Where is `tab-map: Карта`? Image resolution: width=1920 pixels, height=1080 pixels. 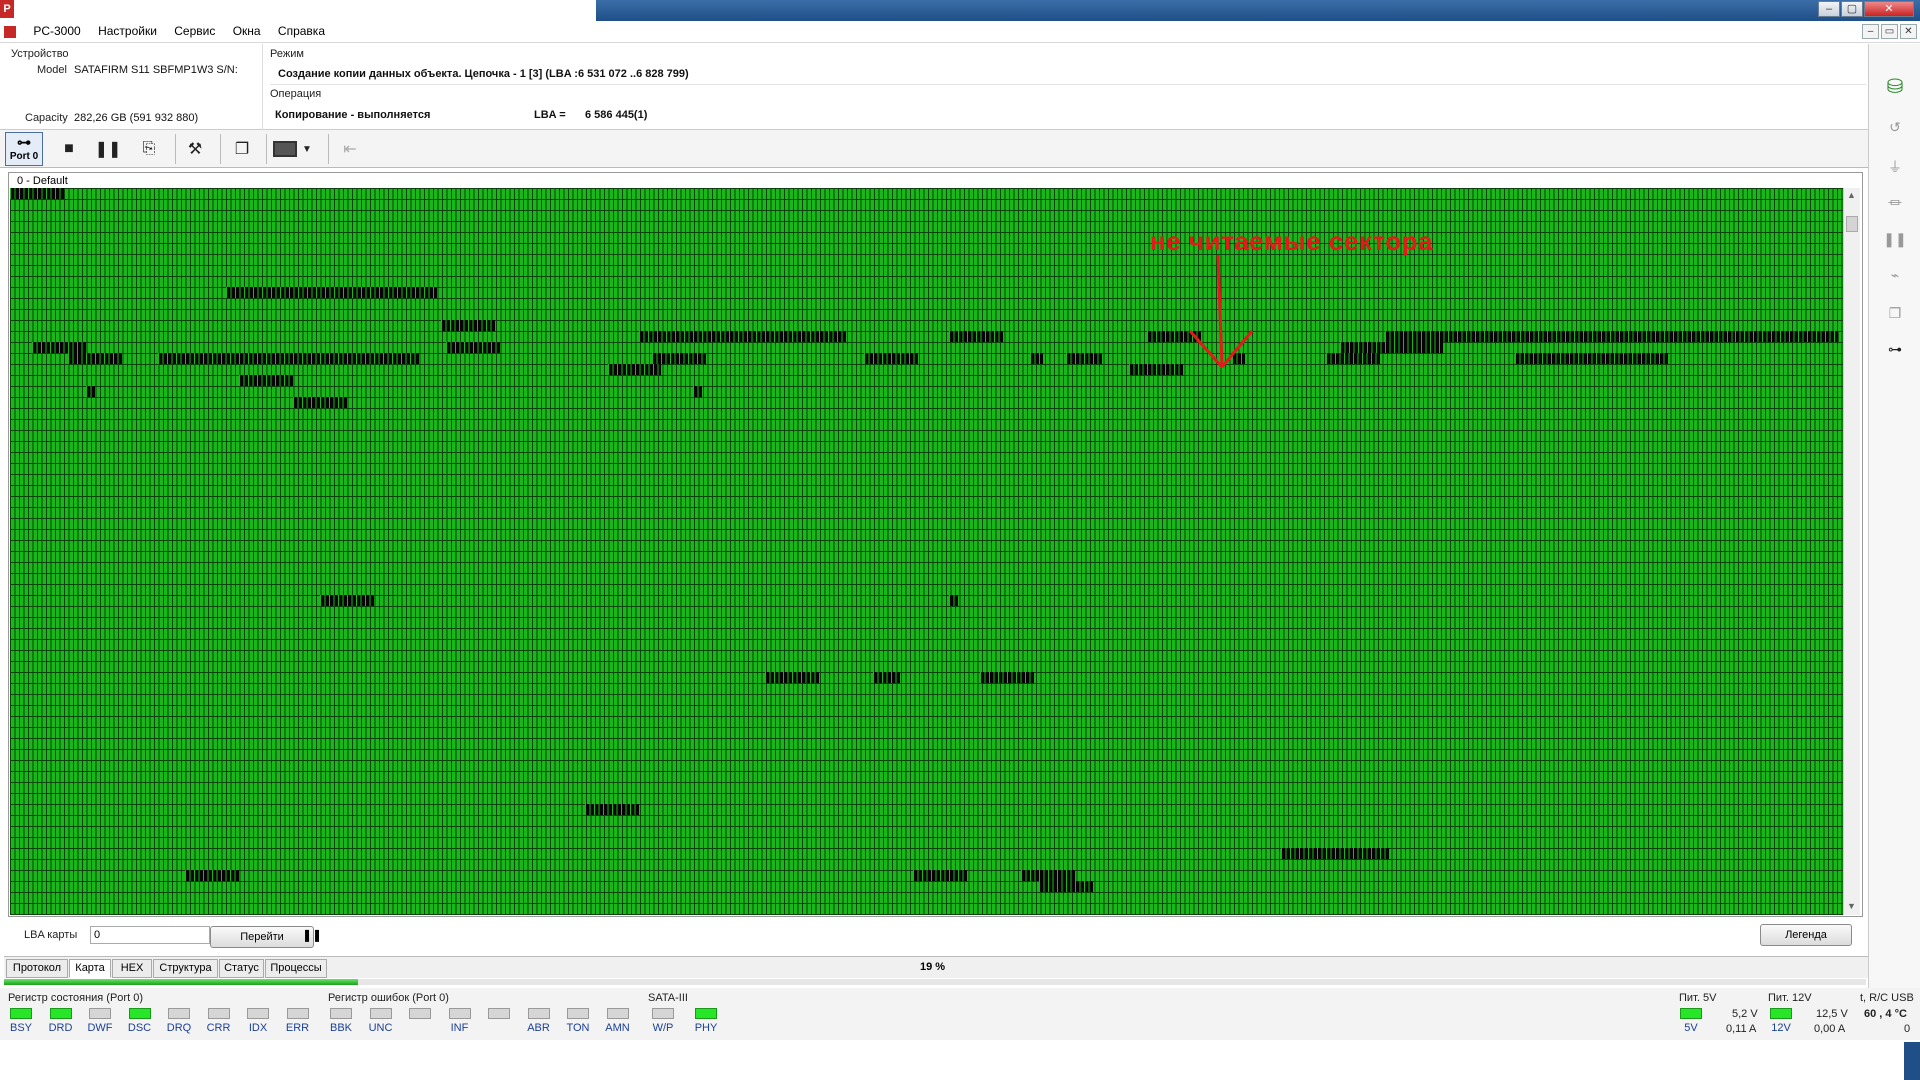
tab-map: Карта is located at coordinates (90, 968).